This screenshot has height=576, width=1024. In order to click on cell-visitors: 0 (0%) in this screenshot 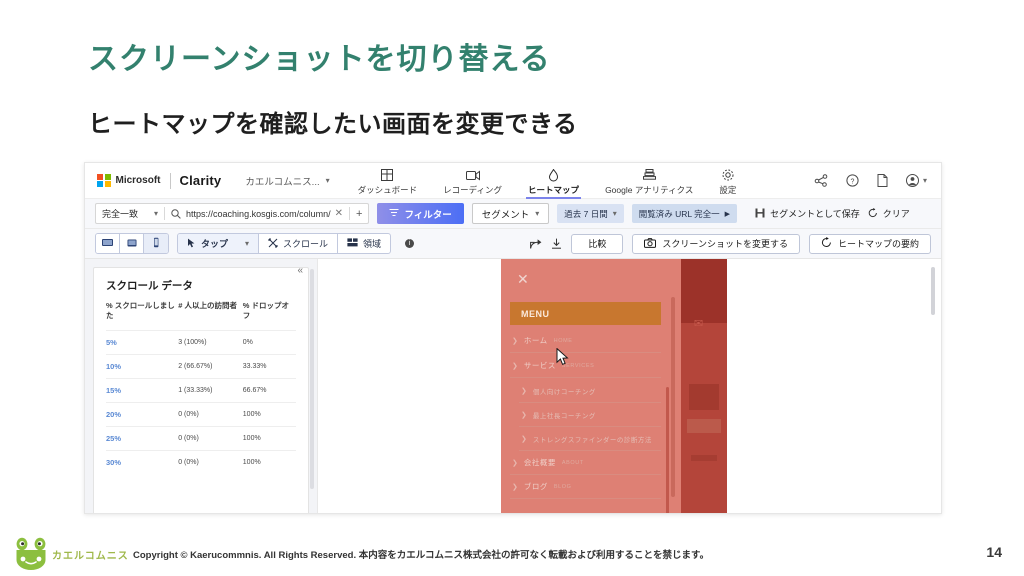, I will do `click(210, 438)`.